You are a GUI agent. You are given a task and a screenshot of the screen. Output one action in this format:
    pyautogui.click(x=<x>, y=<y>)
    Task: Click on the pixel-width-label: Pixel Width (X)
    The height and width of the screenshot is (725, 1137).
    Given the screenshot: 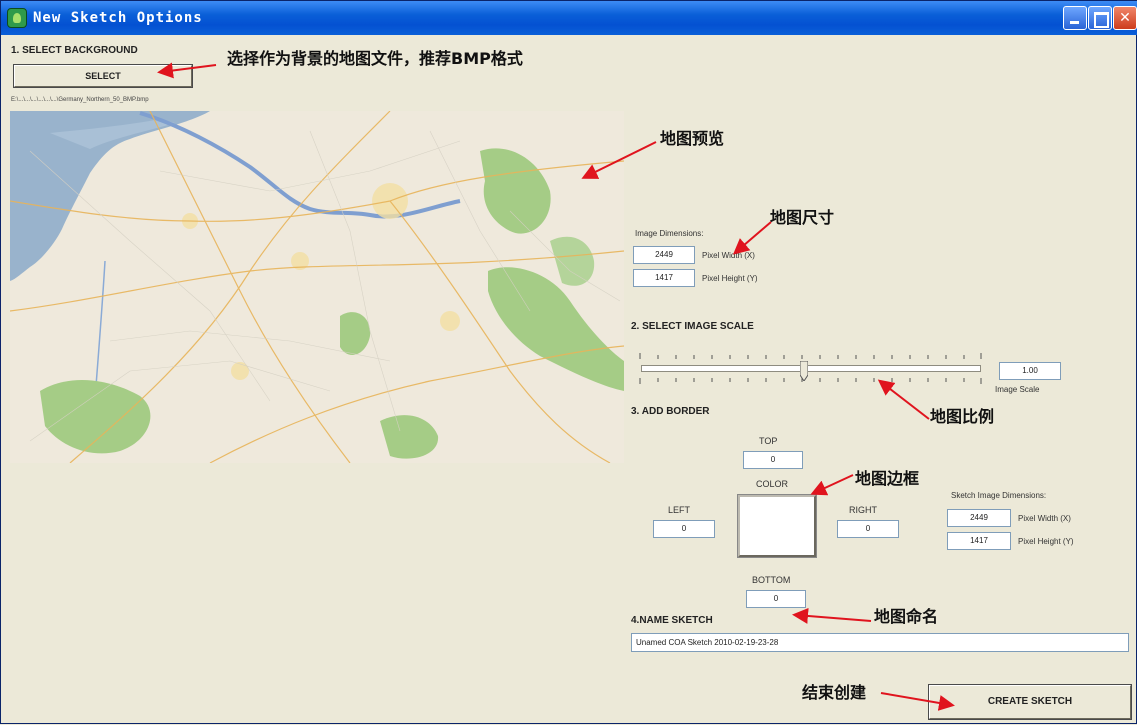 What is the action you would take?
    pyautogui.click(x=728, y=255)
    